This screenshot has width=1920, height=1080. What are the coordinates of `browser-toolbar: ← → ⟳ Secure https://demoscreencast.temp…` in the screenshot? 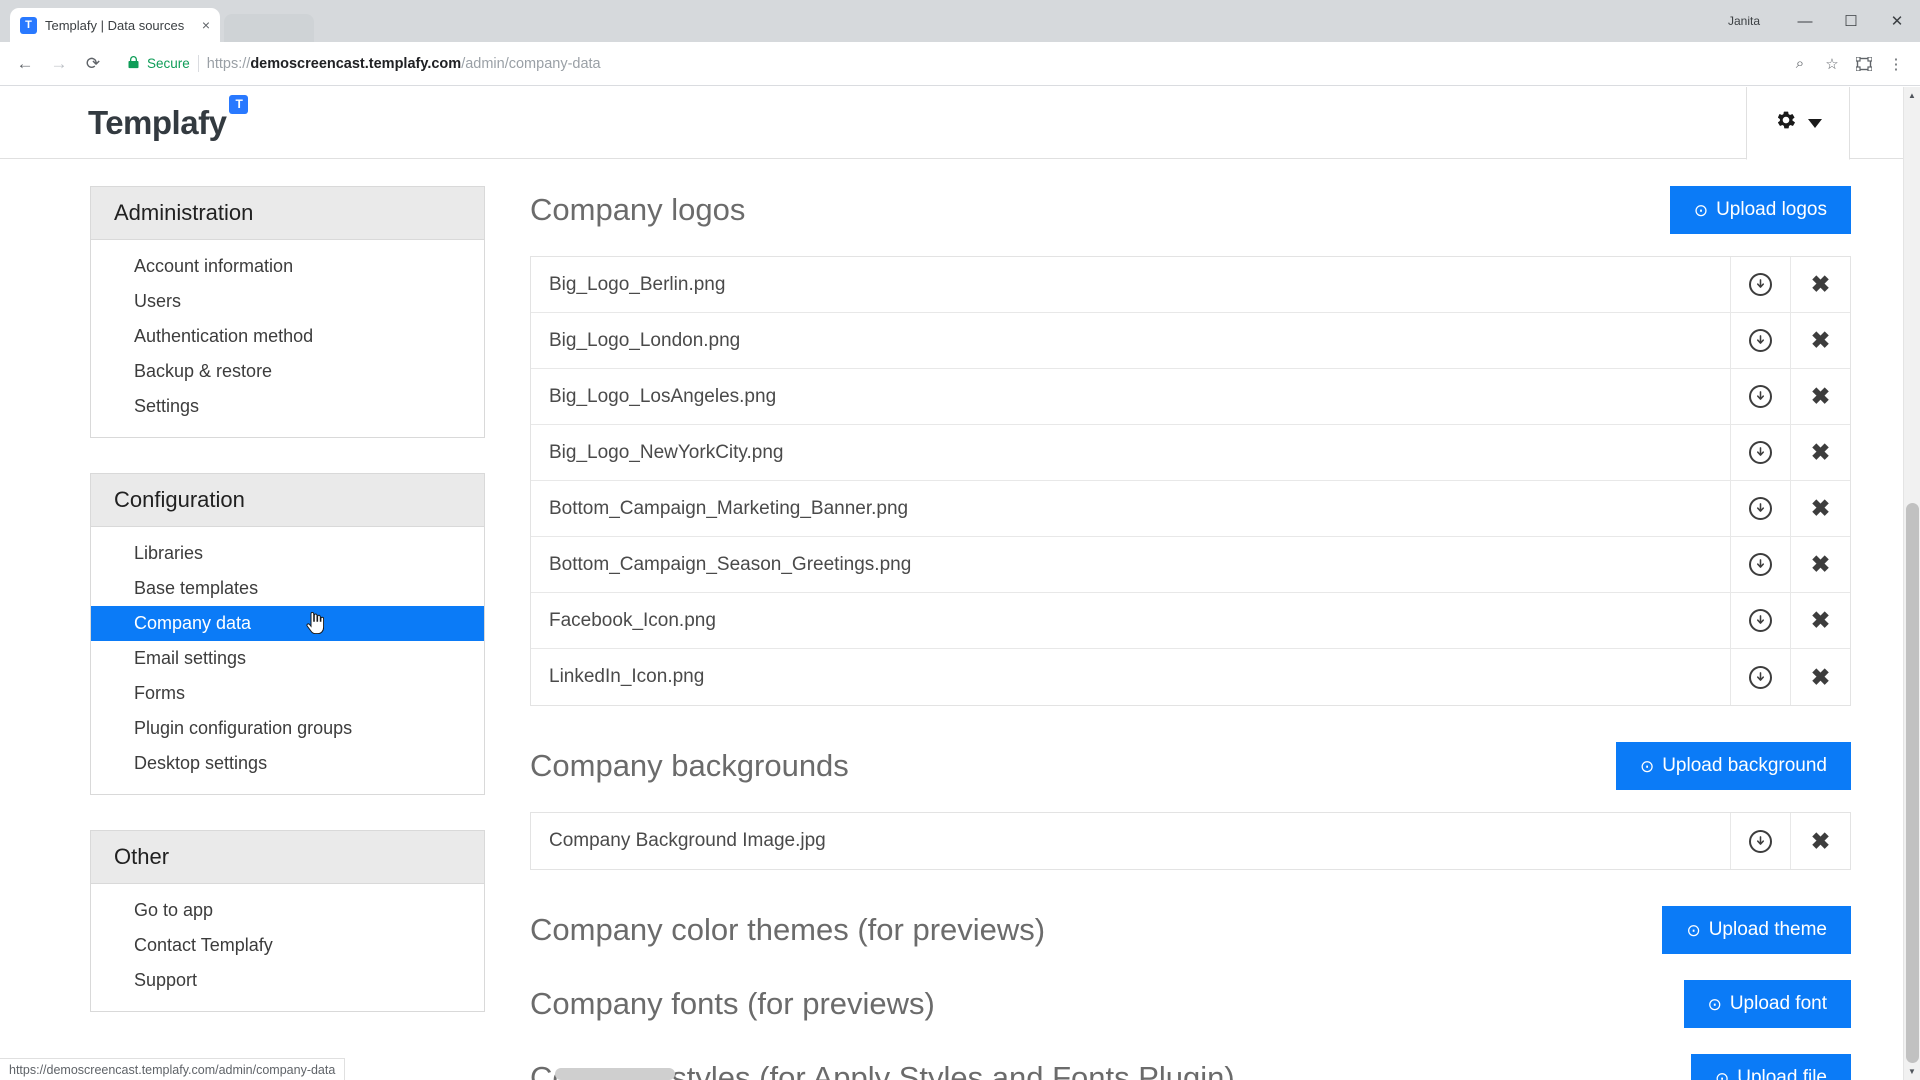 It's located at (960, 64).